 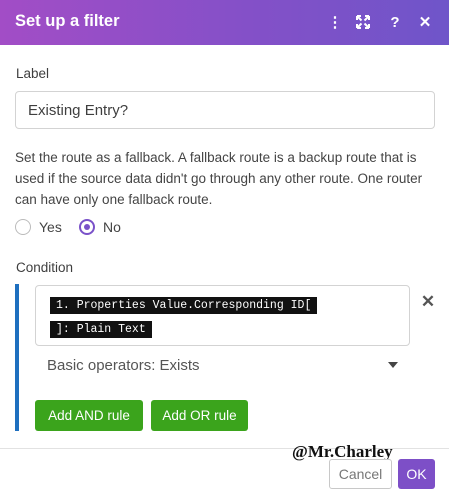 What do you see at coordinates (112, 227) in the screenshot?
I see `radio-no-label: No` at bounding box center [112, 227].